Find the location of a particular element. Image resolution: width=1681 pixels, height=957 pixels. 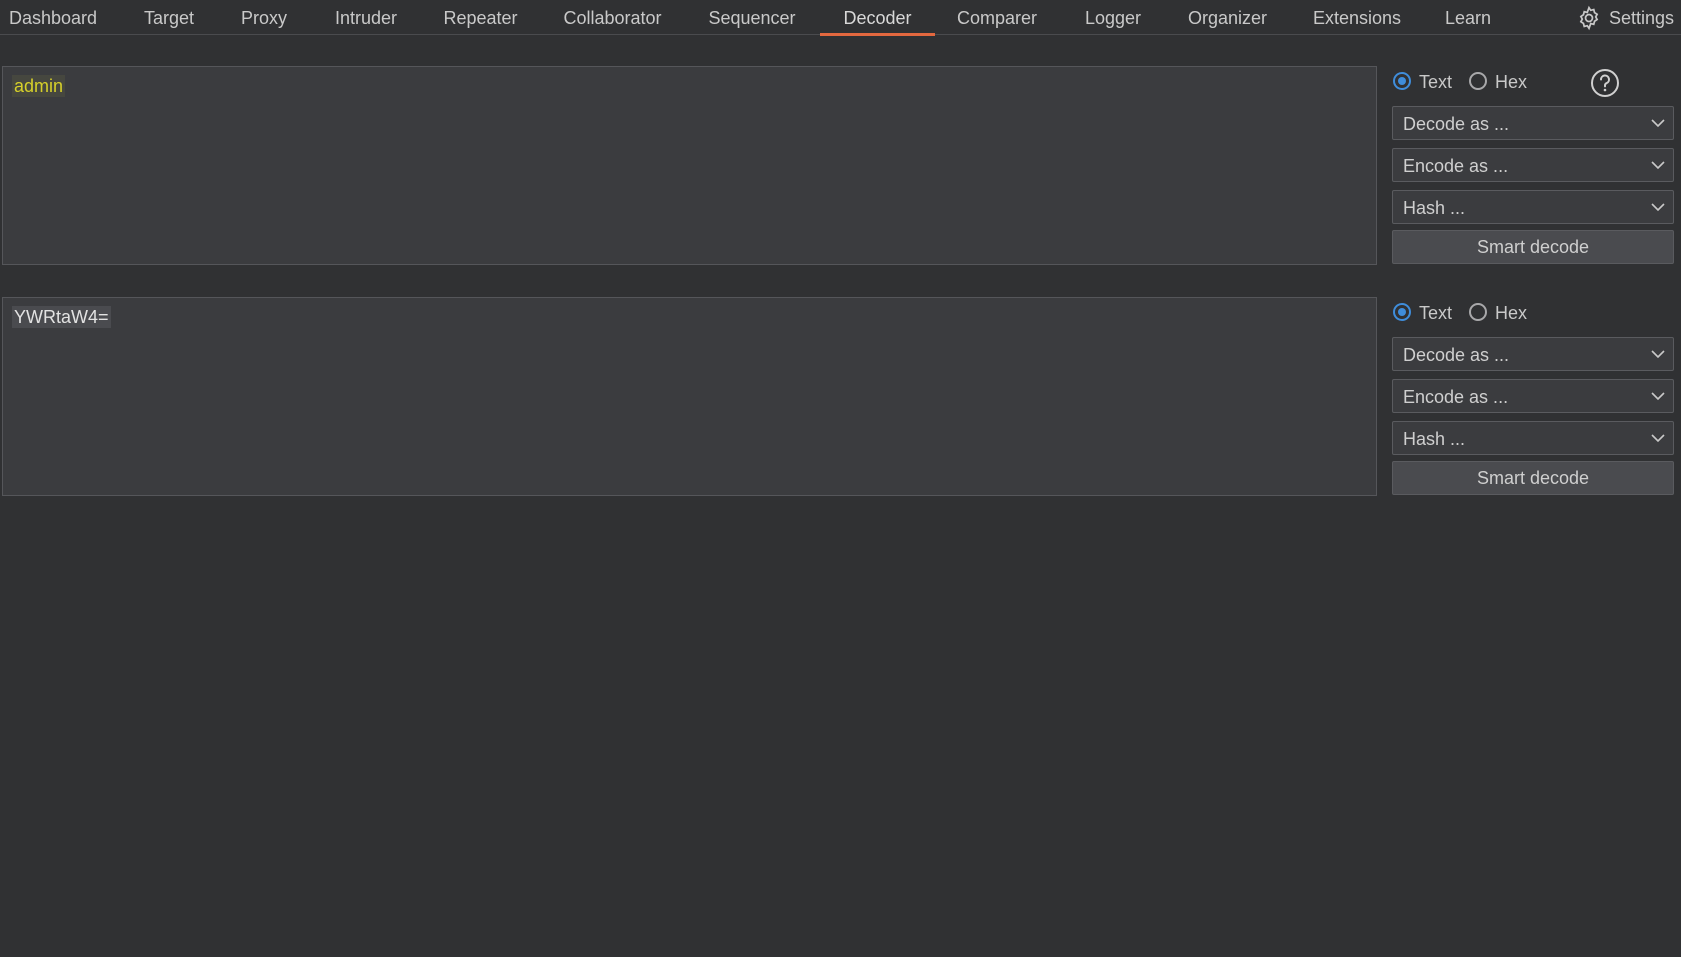

tab-comparer: Comparer is located at coordinates (997, 17).